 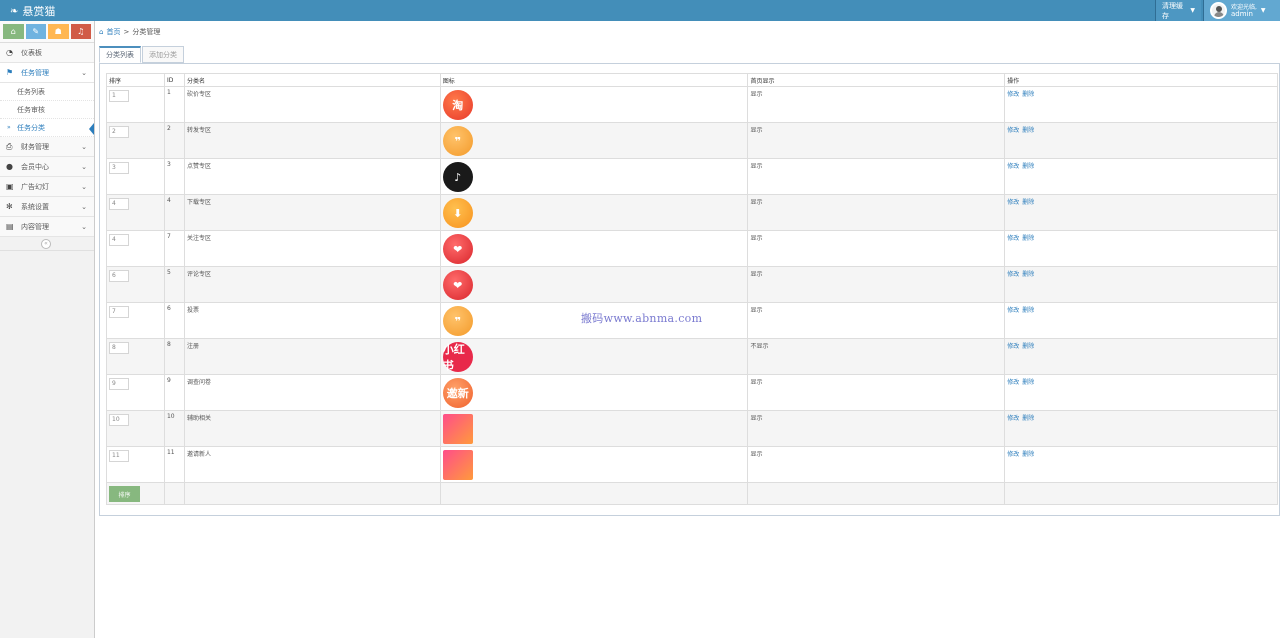 I want to click on sidebar-item-settings: ✻ 系统设置 ⌄, so click(x=47, y=207).